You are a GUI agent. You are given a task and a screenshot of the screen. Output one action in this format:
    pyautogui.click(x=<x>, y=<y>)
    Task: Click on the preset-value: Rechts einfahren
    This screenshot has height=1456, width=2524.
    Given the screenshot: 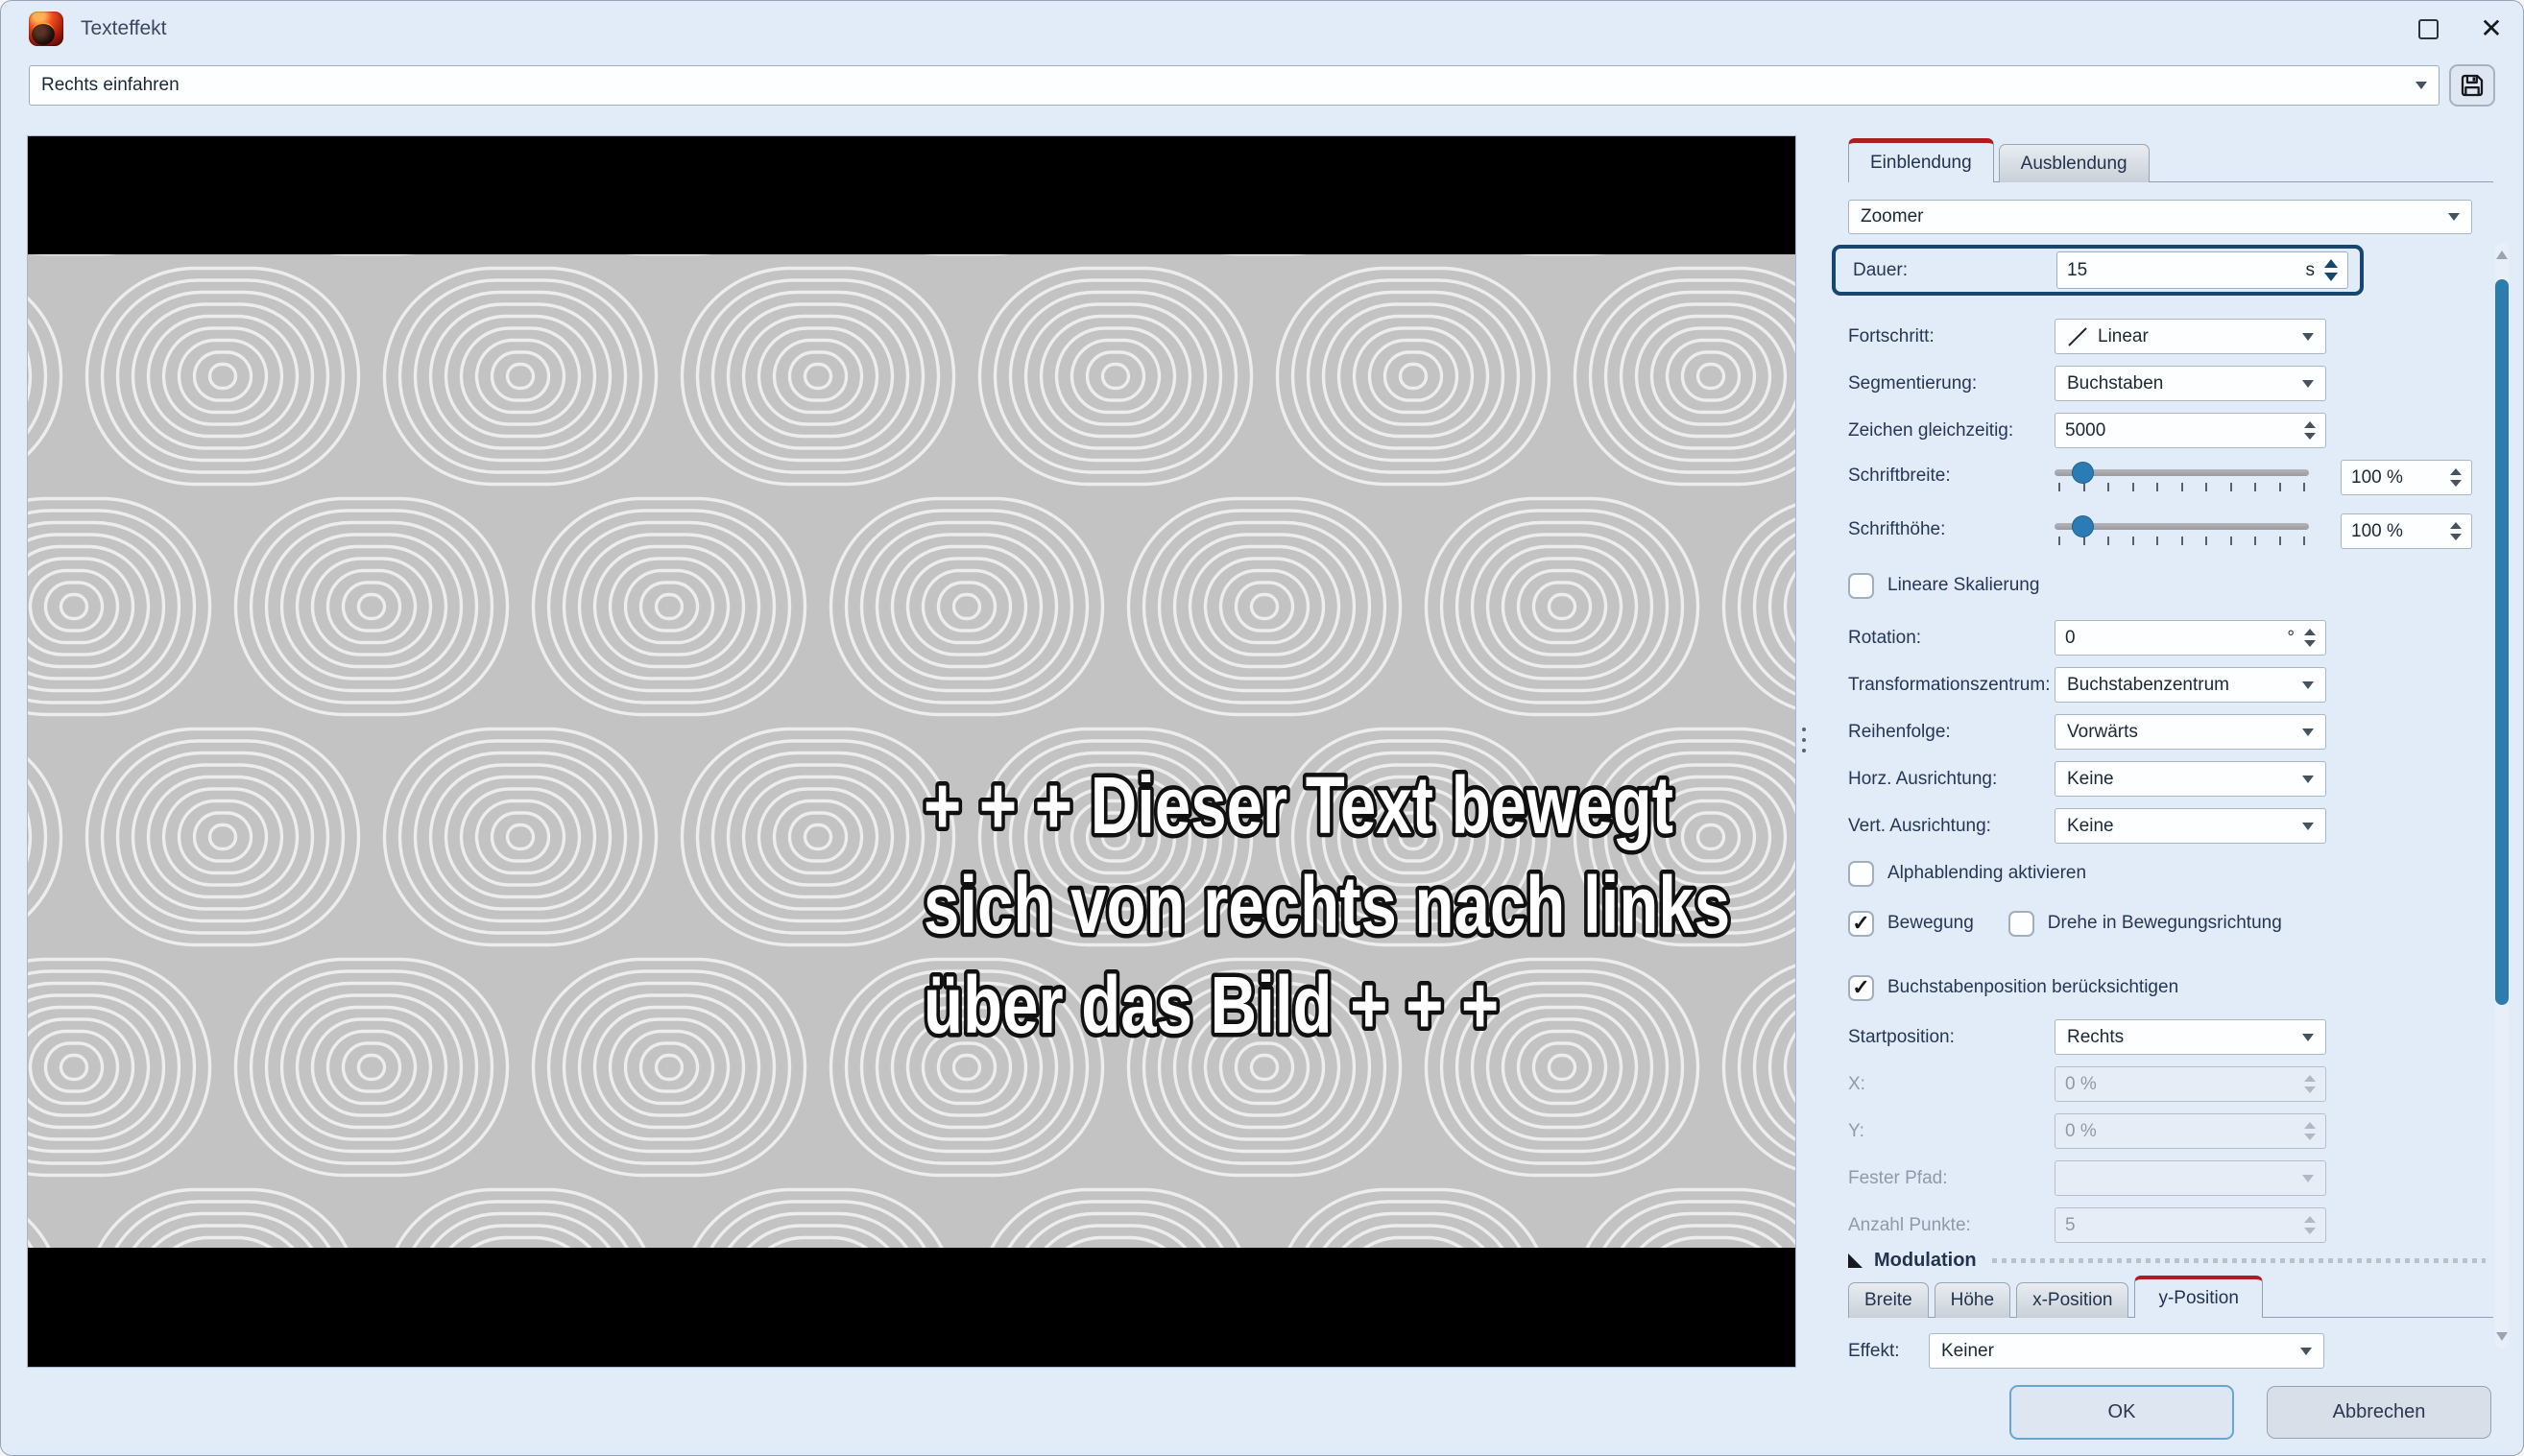 What is the action you would take?
    pyautogui.click(x=110, y=85)
    